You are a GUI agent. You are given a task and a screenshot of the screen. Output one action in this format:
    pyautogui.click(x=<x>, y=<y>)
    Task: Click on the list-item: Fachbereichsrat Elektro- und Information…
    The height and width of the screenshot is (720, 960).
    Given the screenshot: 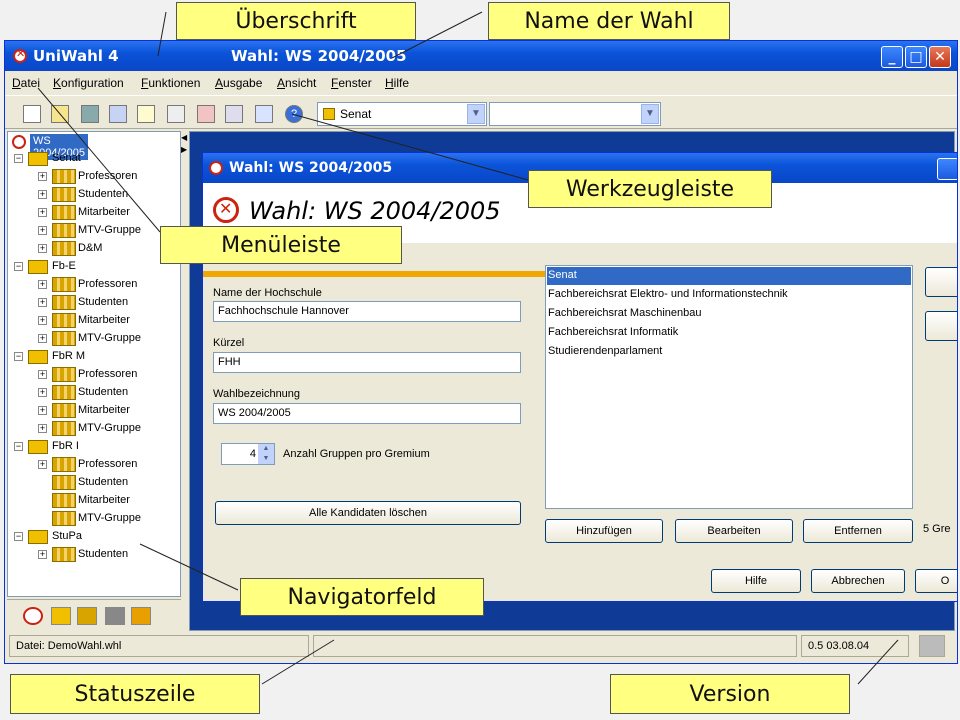 What is the action you would take?
    pyautogui.click(x=729, y=295)
    